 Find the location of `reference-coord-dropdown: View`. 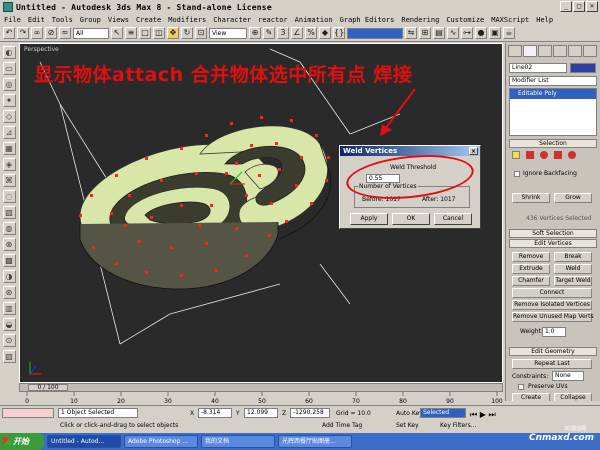

reference-coord-dropdown: View is located at coordinates (228, 33).